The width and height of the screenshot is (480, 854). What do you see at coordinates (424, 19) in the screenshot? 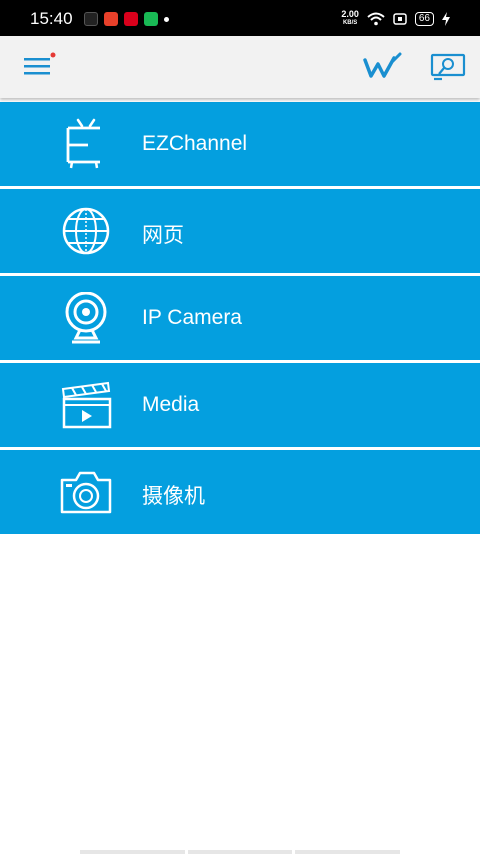
I see `battery-indicator: 66` at bounding box center [424, 19].